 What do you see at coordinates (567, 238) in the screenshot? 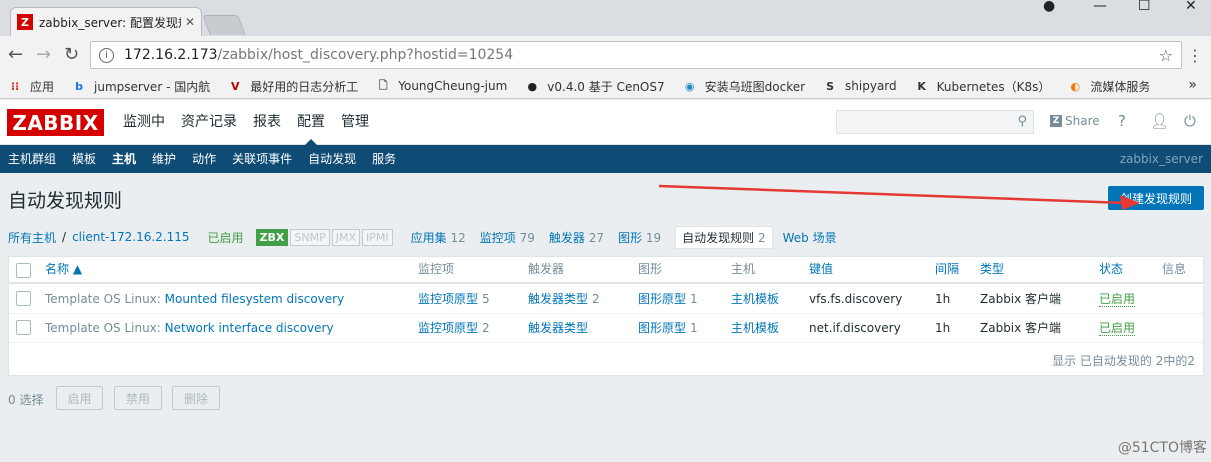
I see `triggers-link: 触发器` at bounding box center [567, 238].